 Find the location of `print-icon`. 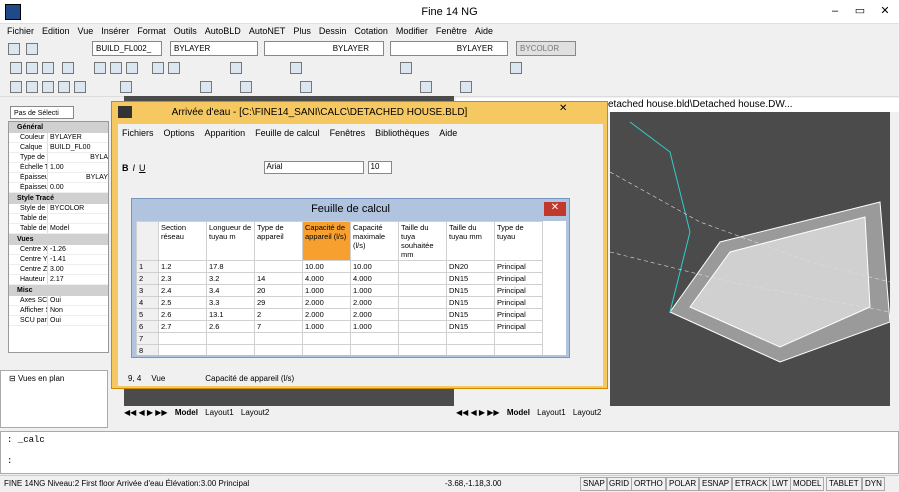

print-icon is located at coordinates (68, 68).